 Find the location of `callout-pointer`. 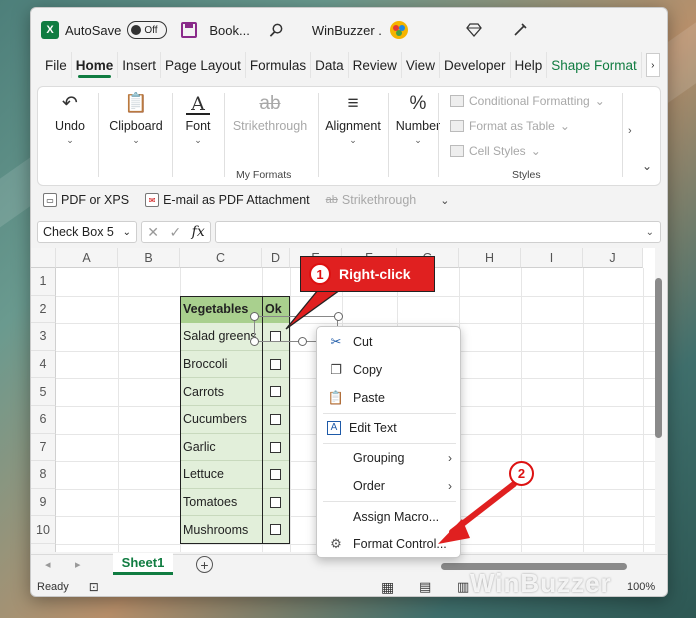

callout-pointer is located at coordinates (401, 416).